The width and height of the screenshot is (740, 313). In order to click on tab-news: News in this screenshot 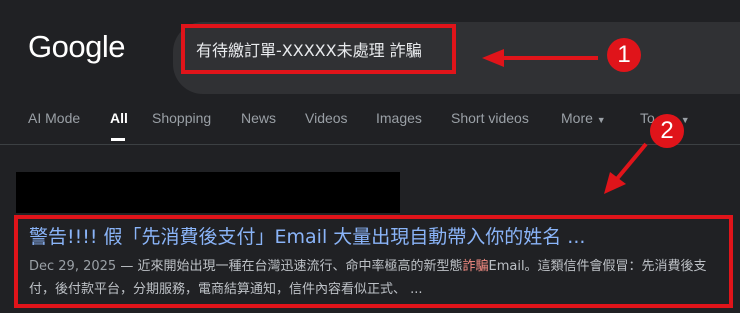, I will do `click(258, 118)`.